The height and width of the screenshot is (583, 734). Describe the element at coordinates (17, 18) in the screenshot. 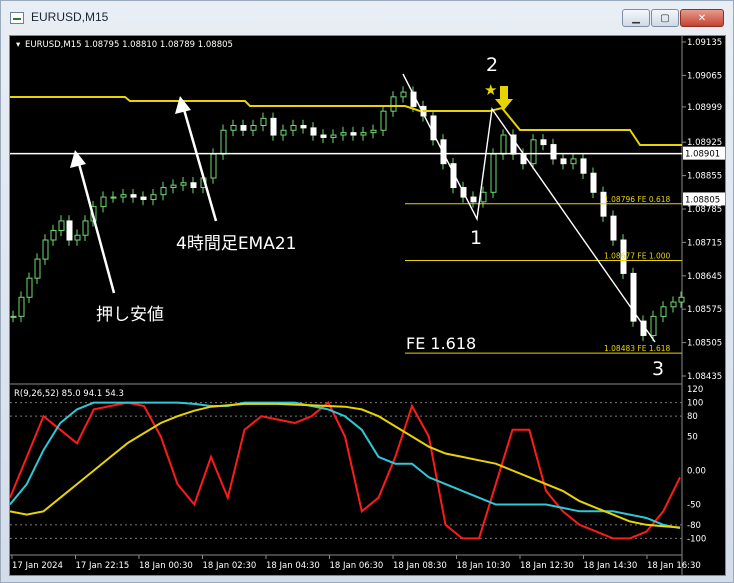

I see `chart-window-icon` at that location.